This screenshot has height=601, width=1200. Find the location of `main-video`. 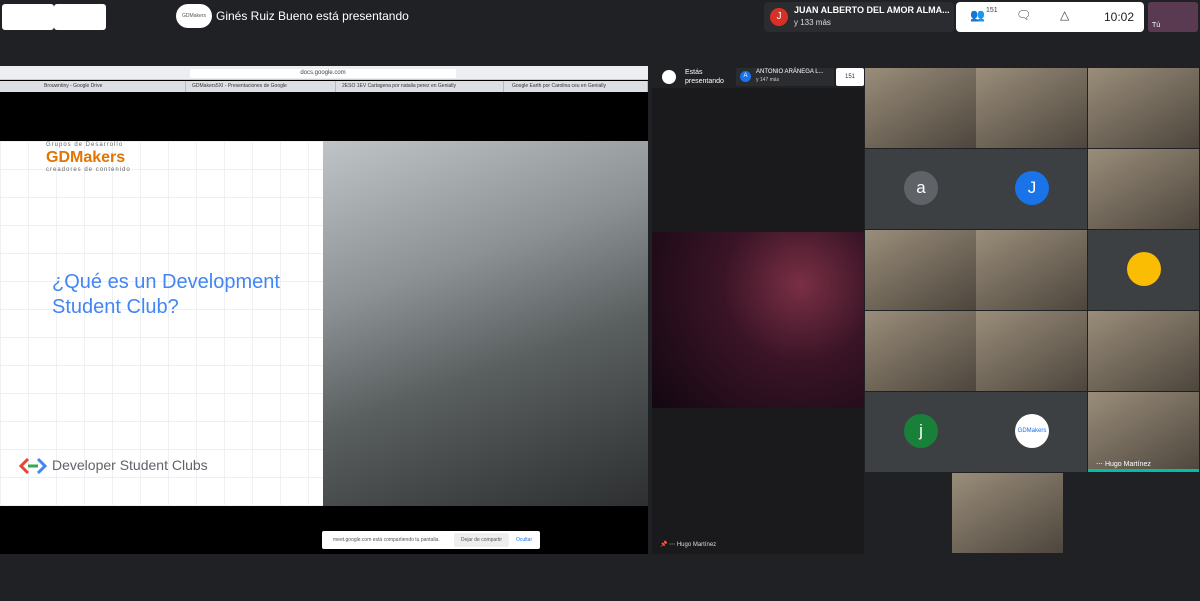

main-video is located at coordinates (758, 320).